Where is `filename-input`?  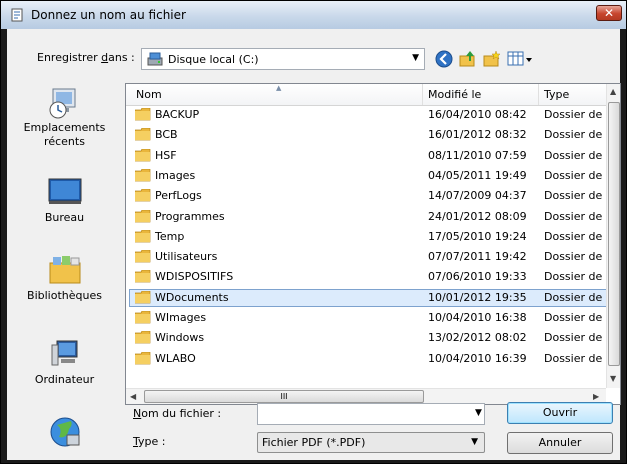 filename-input is located at coordinates (371, 414).